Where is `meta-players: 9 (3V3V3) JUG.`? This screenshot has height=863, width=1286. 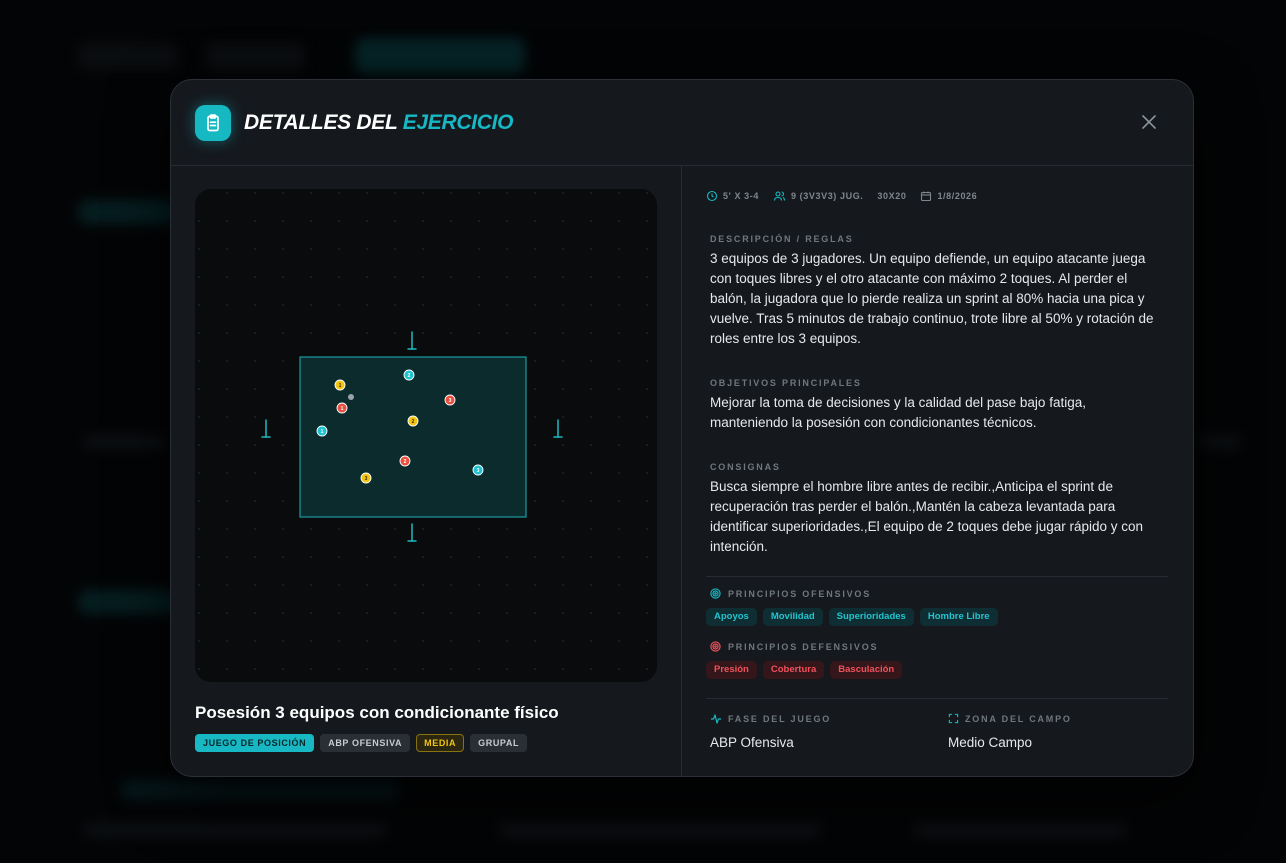 meta-players: 9 (3V3V3) JUG. is located at coordinates (818, 196).